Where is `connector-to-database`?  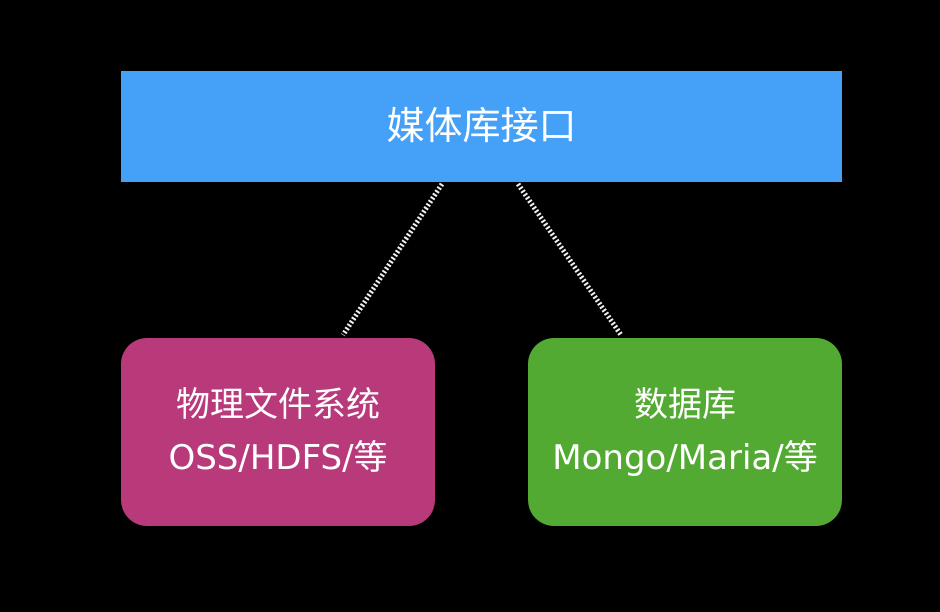
connector-to-database is located at coordinates (569, 259).